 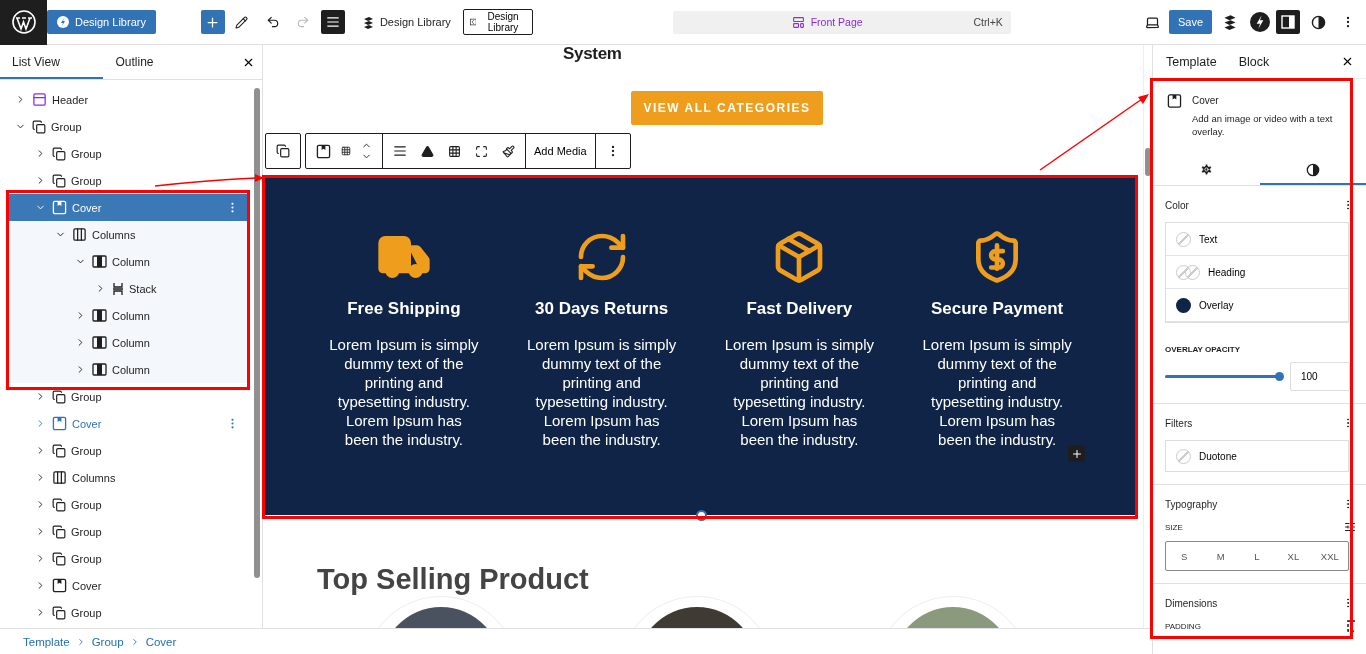 What do you see at coordinates (1330, 556) in the screenshot?
I see `font-size-option: XXL` at bounding box center [1330, 556].